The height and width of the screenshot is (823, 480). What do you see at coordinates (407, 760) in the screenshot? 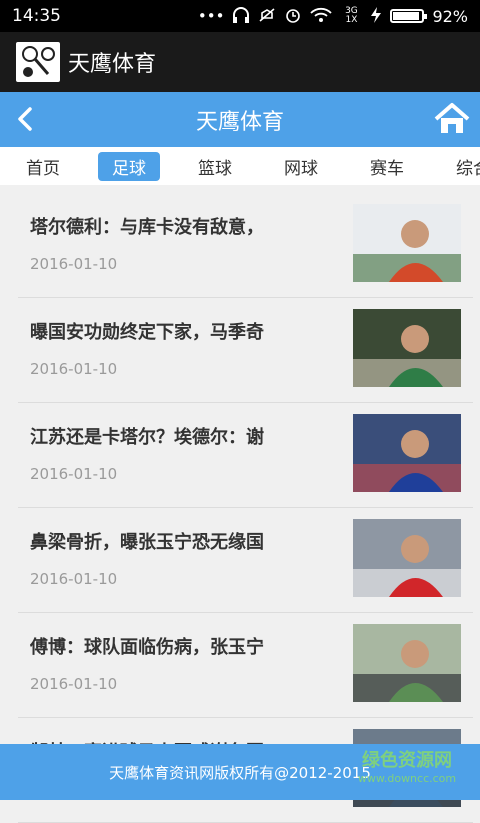
I see `watermark-name: 绿色资源网` at bounding box center [407, 760].